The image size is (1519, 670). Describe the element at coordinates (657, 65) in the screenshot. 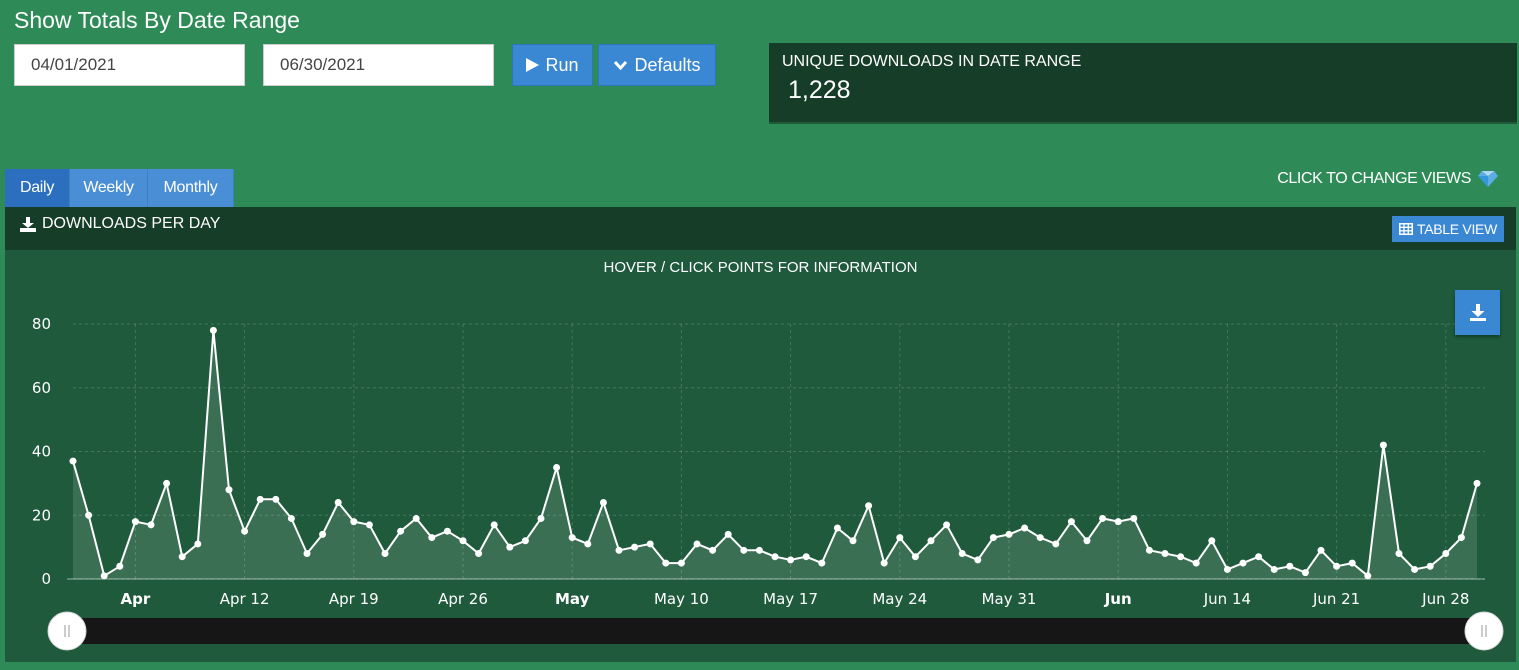

I see `defaults-button: Defaults` at that location.